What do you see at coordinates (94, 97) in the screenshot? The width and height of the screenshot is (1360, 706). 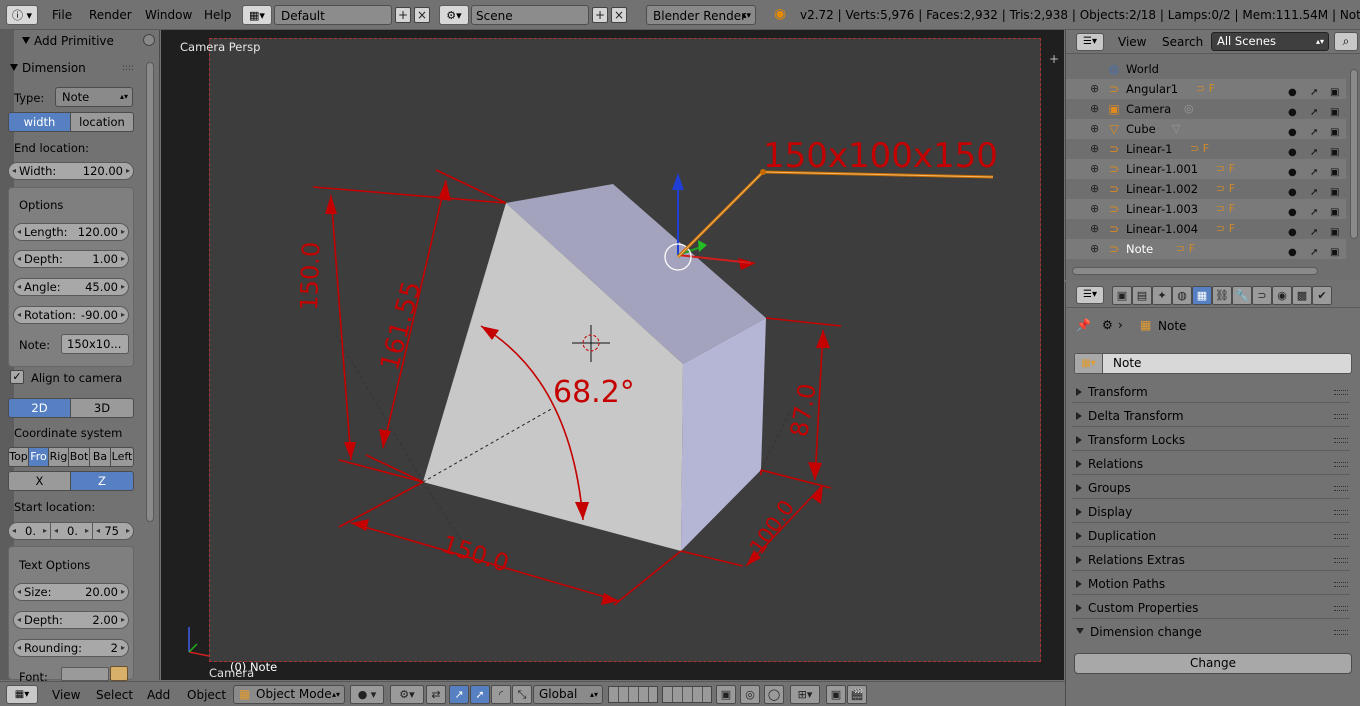 I see `type-select: Note ▴▾` at bounding box center [94, 97].